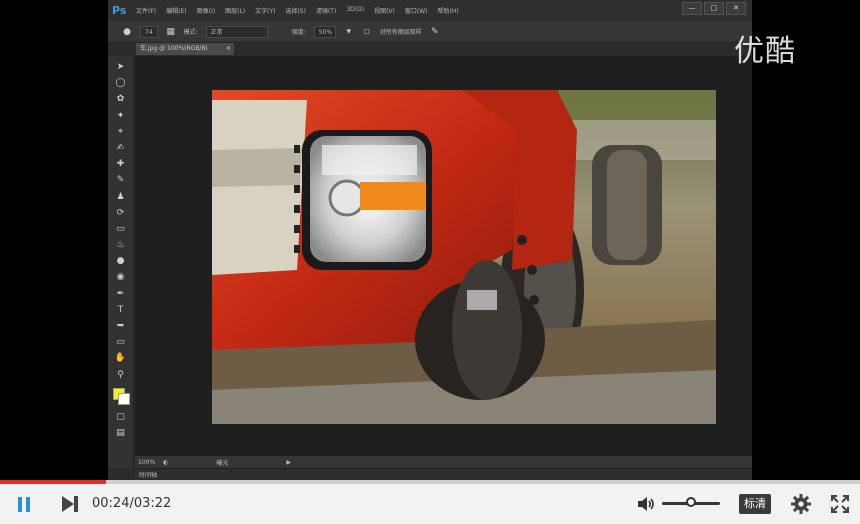 The height and width of the screenshot is (524, 860). I want to click on sample-all-layers-label: 对所有图层取样, so click(400, 32).